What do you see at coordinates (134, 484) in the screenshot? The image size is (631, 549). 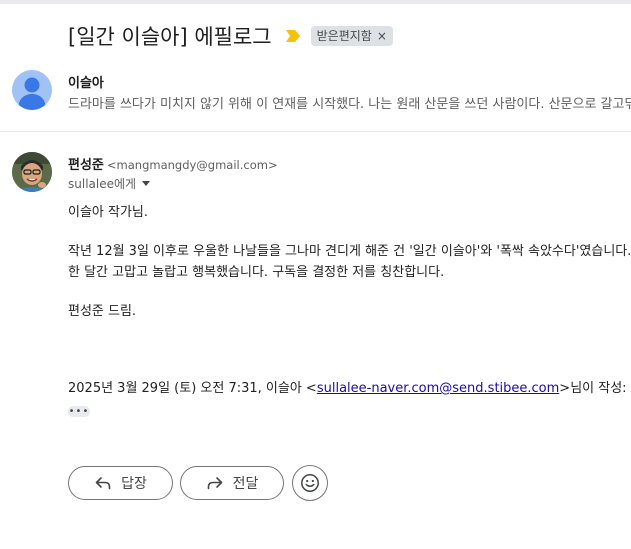 I see `reply-label: 답장` at bounding box center [134, 484].